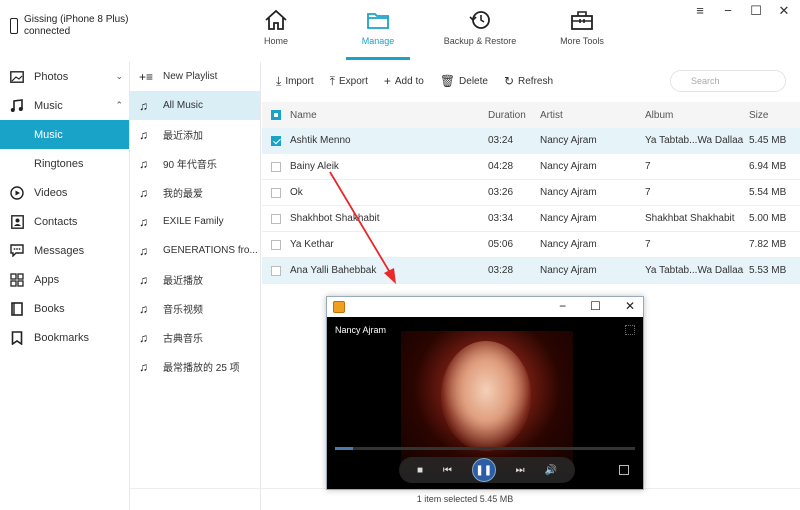 This screenshot has width=800, height=510. Describe the element at coordinates (624, 470) in the screenshot. I see `fullscreen-icon` at that location.